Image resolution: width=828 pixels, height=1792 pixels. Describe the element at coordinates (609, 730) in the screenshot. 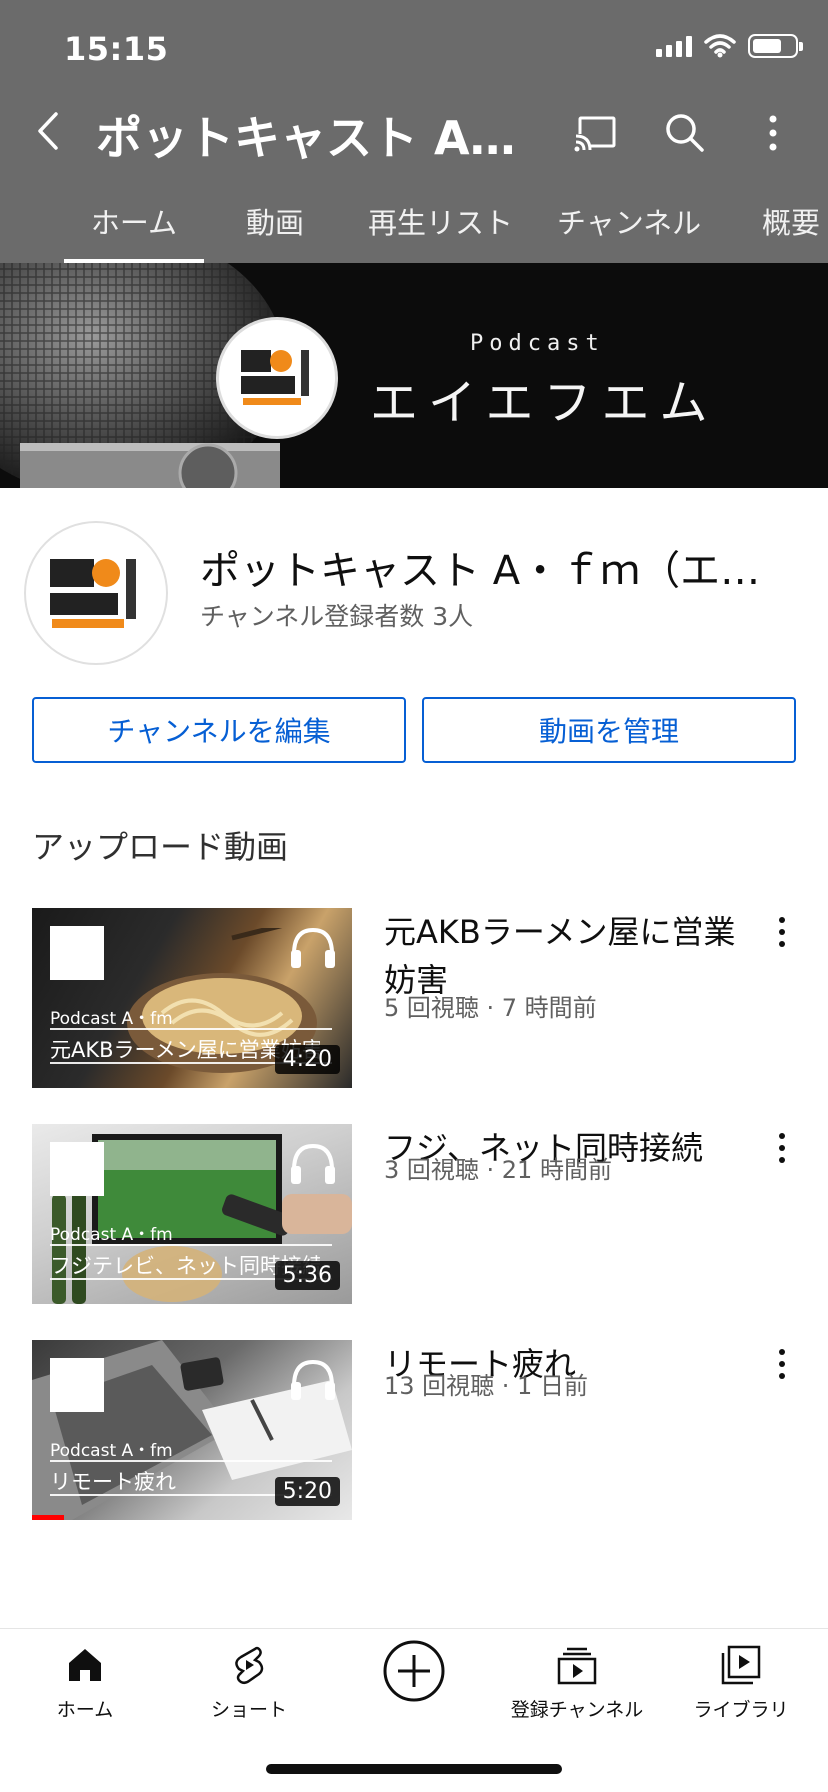

I see `manage-videos-button: 動画を管理` at that location.